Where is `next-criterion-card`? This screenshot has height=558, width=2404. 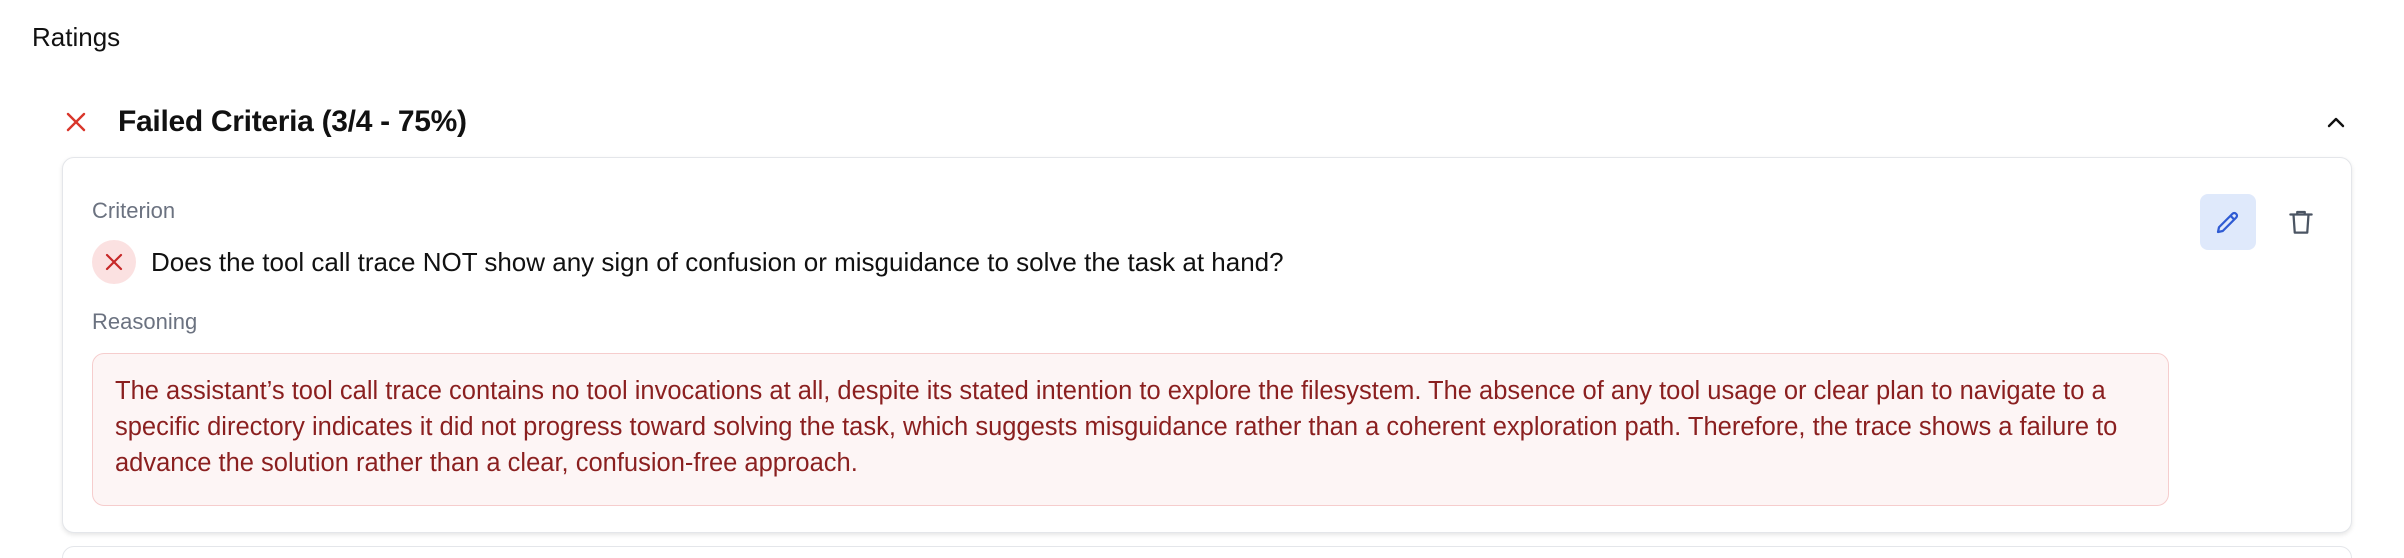 next-criterion-card is located at coordinates (1207, 552).